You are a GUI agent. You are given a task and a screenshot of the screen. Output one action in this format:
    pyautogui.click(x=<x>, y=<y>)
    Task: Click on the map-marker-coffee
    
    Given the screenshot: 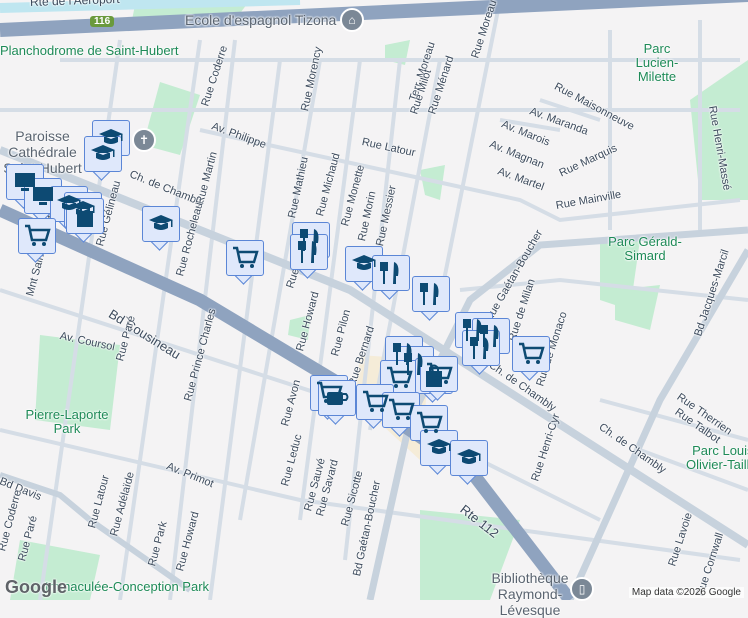 What is the action you would take?
    pyautogui.click(x=337, y=402)
    